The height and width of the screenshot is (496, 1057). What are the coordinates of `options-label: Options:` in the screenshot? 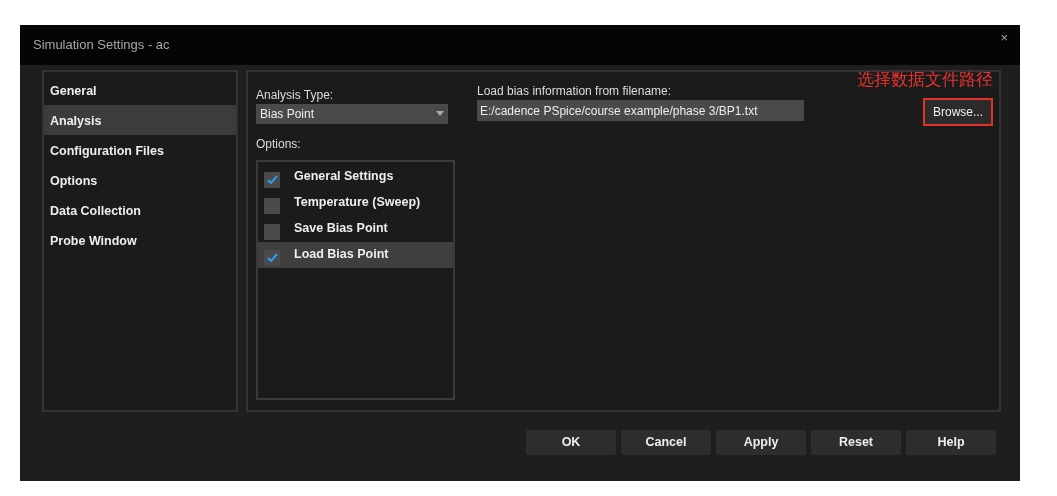 It's located at (279, 144).